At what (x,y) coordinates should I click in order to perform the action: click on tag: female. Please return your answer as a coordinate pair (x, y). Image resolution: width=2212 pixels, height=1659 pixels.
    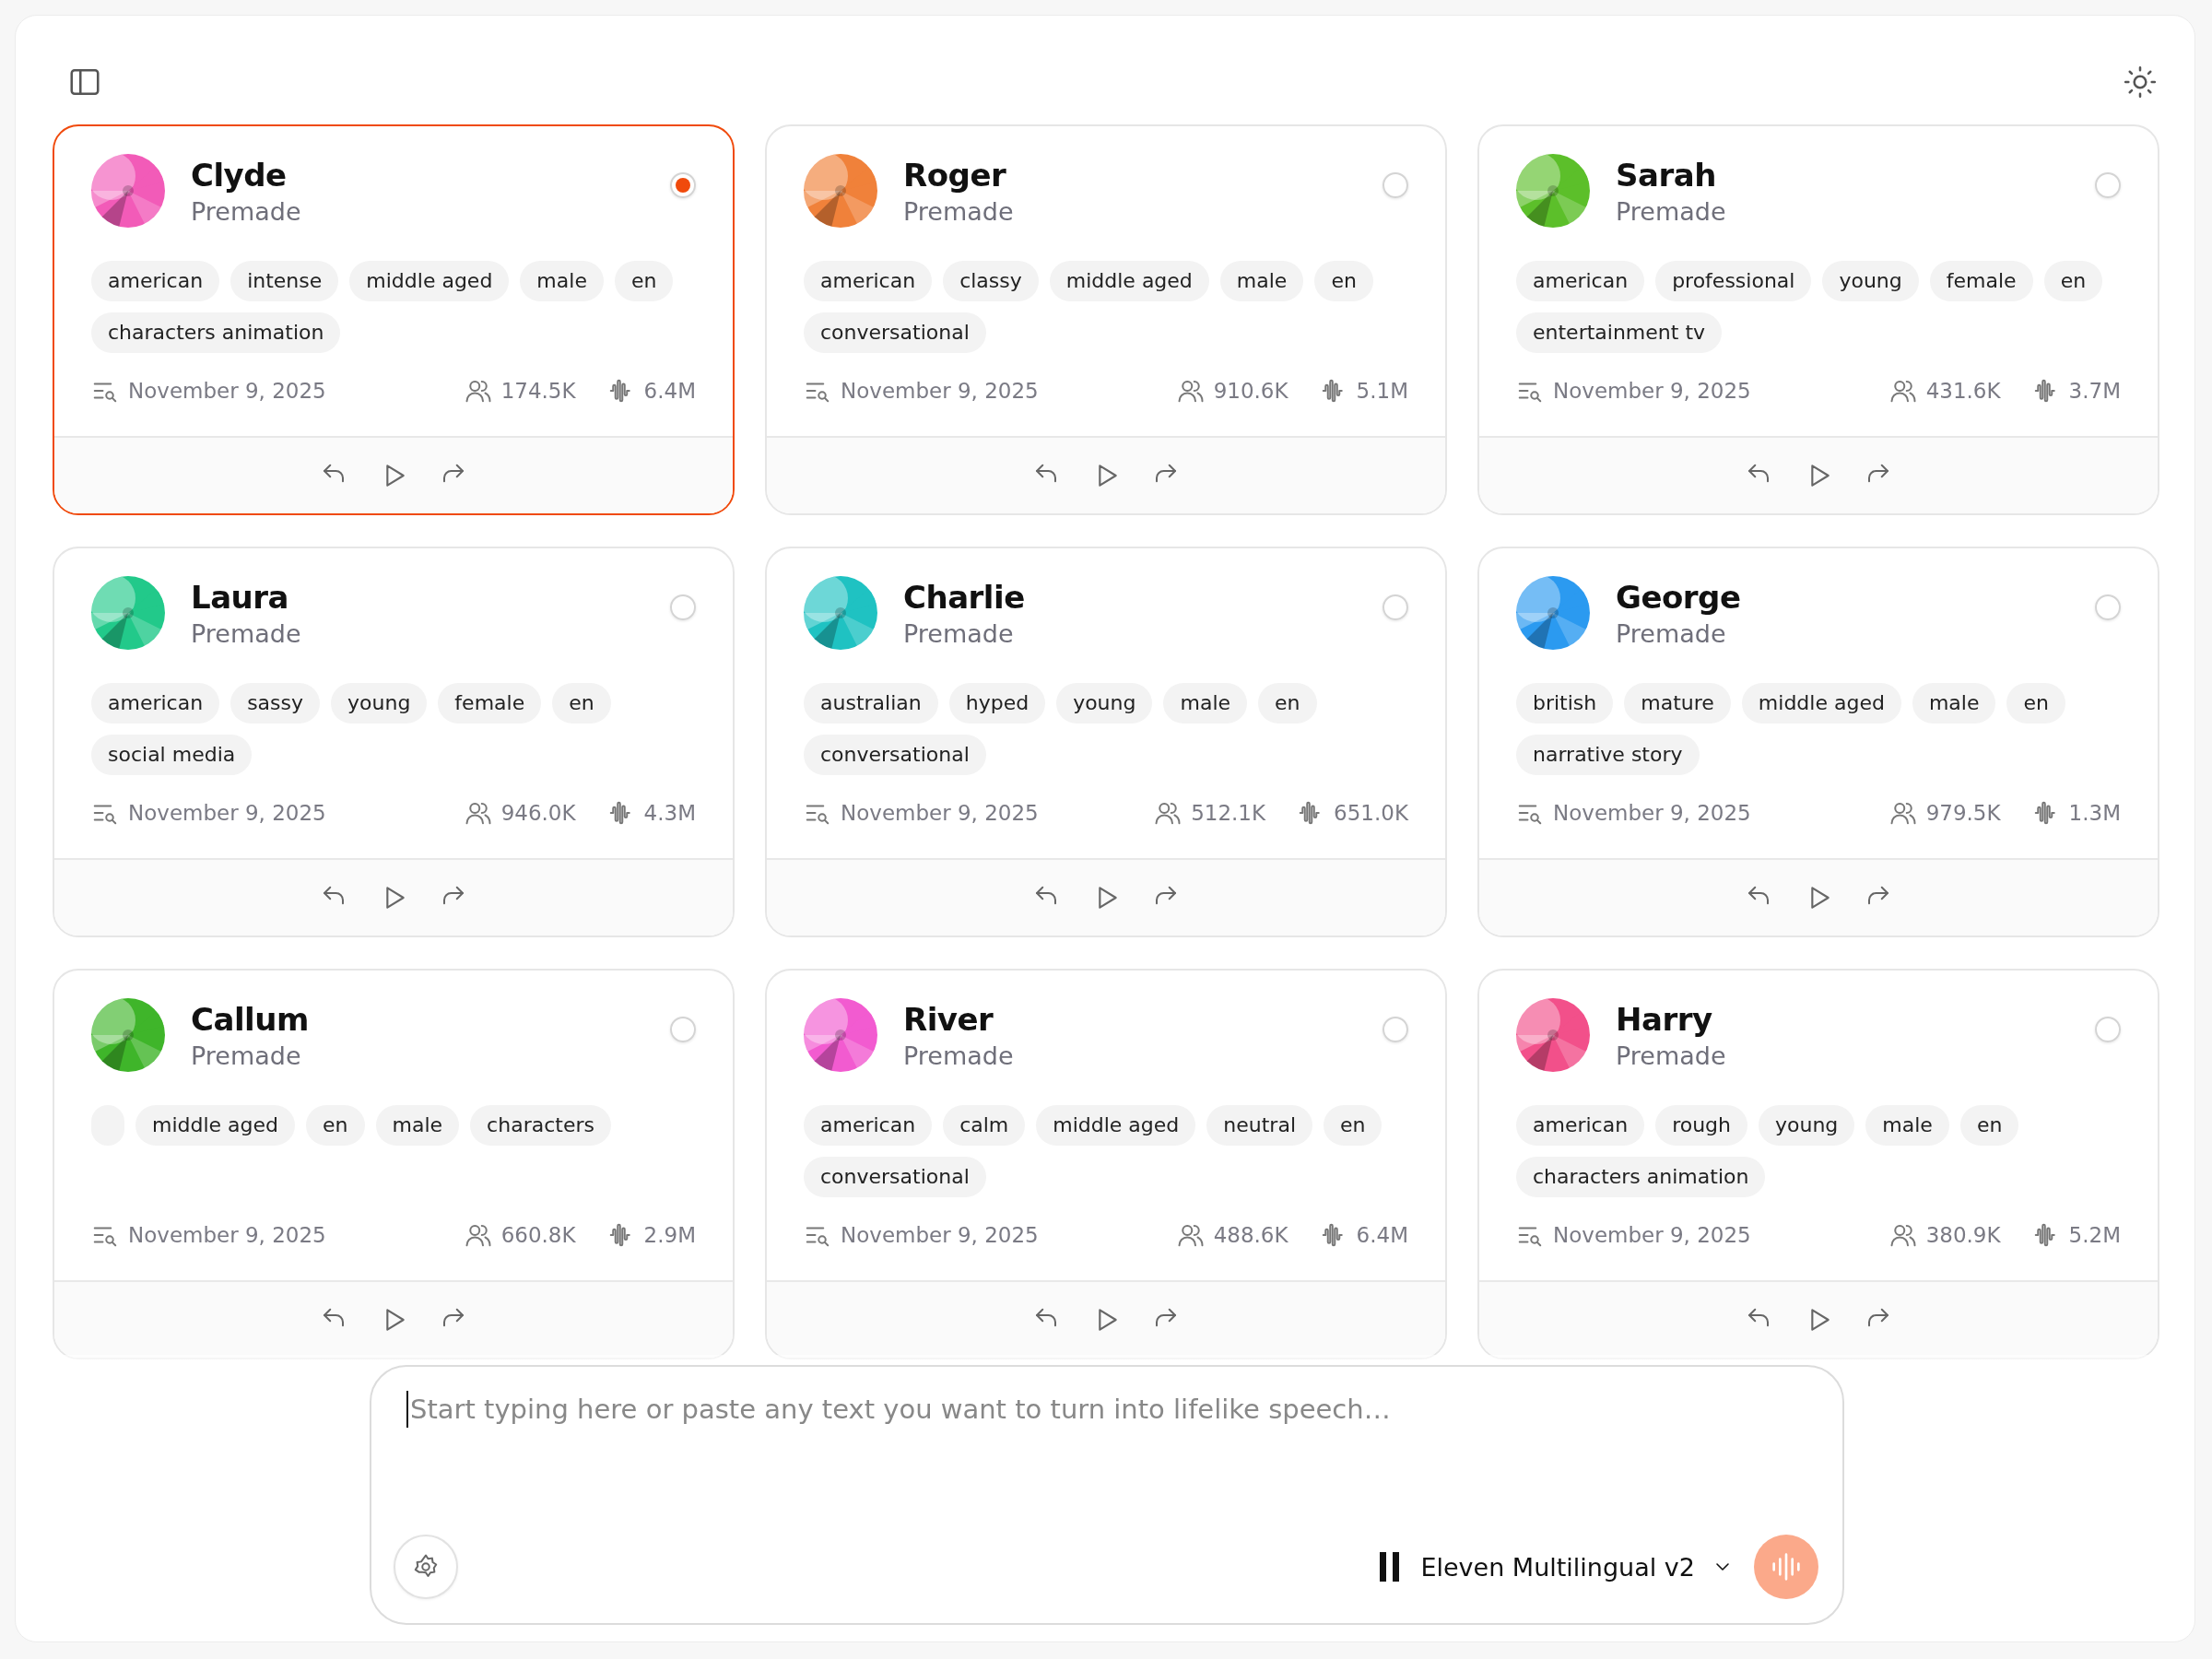
    Looking at the image, I should click on (490, 703).